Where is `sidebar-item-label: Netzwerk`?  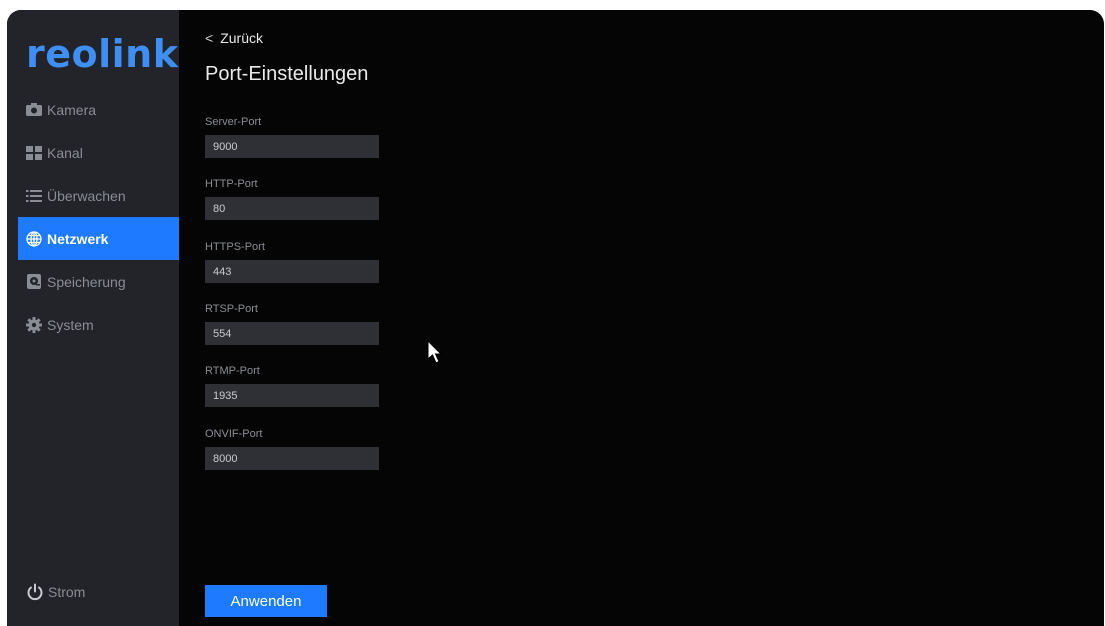
sidebar-item-label: Netzwerk is located at coordinates (78, 238).